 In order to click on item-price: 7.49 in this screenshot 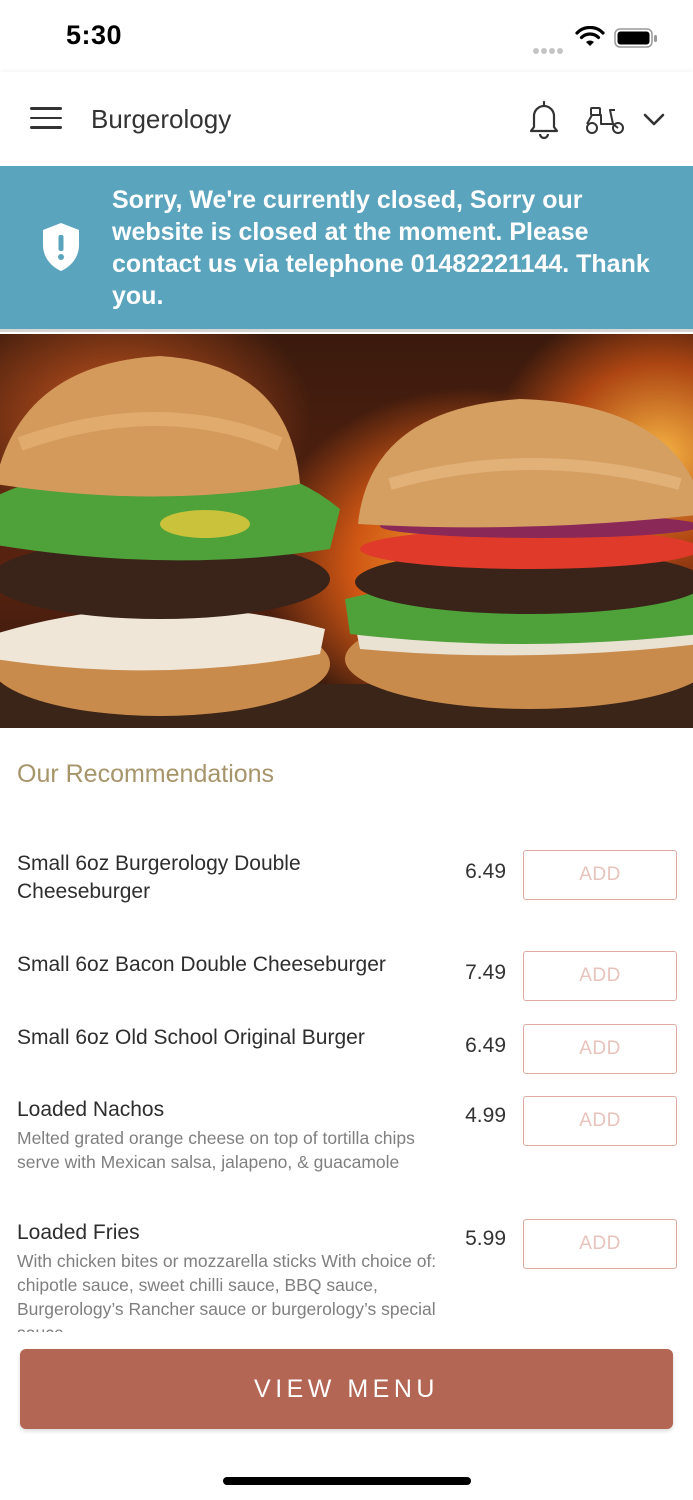, I will do `click(485, 972)`.